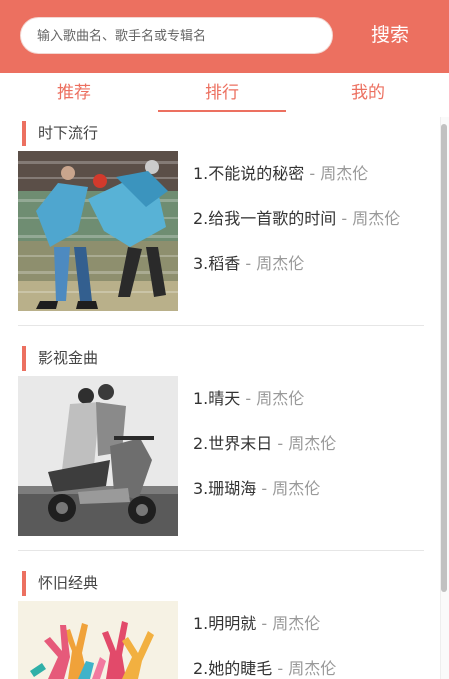  I want to click on tab-recommend: 推荐, so click(74, 93).